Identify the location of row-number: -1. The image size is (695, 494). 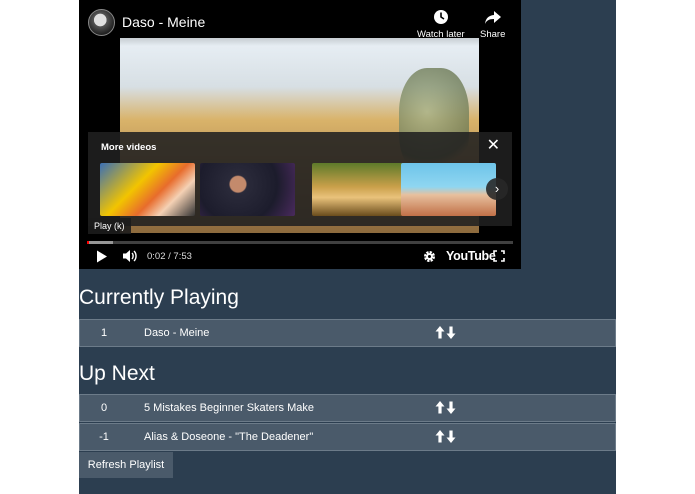
(104, 437).